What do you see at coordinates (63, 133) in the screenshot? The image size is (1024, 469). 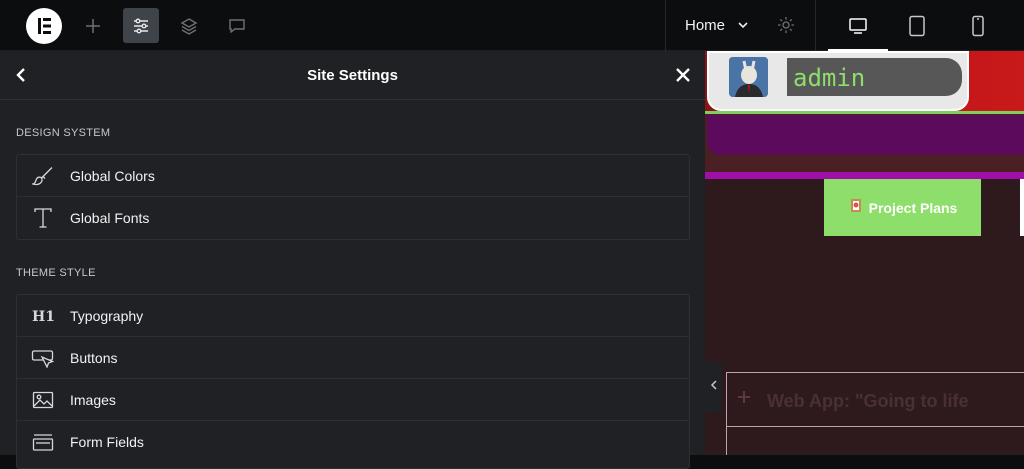 I see `section-title-design-system: DESIGN SYSTEM` at bounding box center [63, 133].